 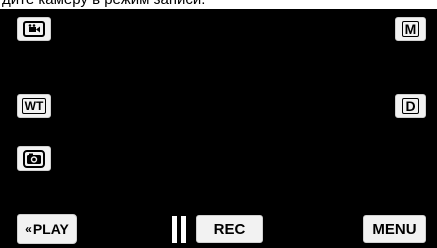 I want to click on dual-label: D, so click(x=410, y=106).